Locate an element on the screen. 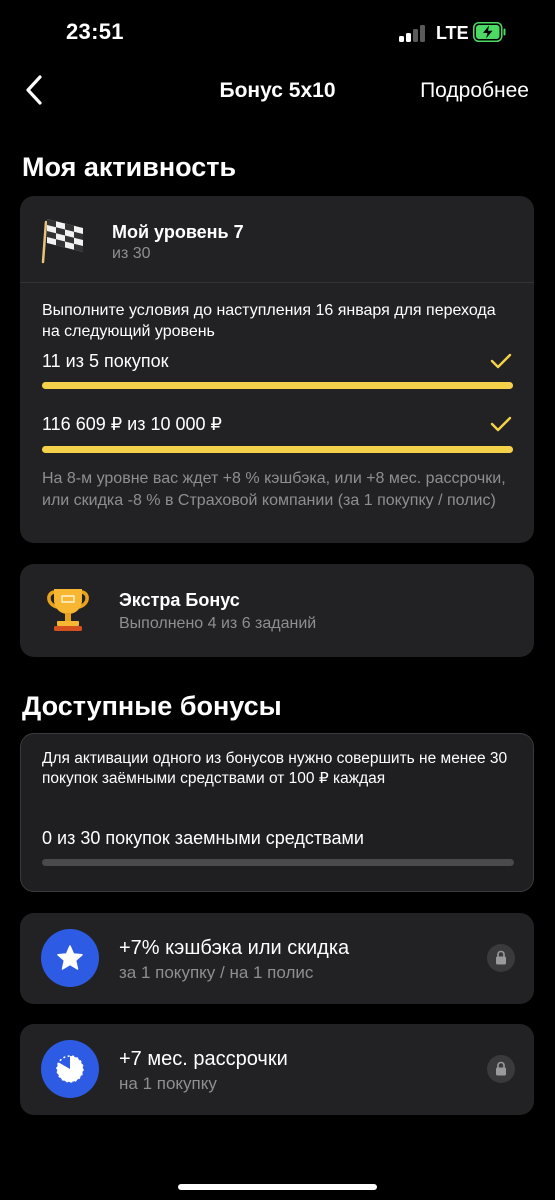 The image size is (555, 1200). timer-badge is located at coordinates (70, 1069).